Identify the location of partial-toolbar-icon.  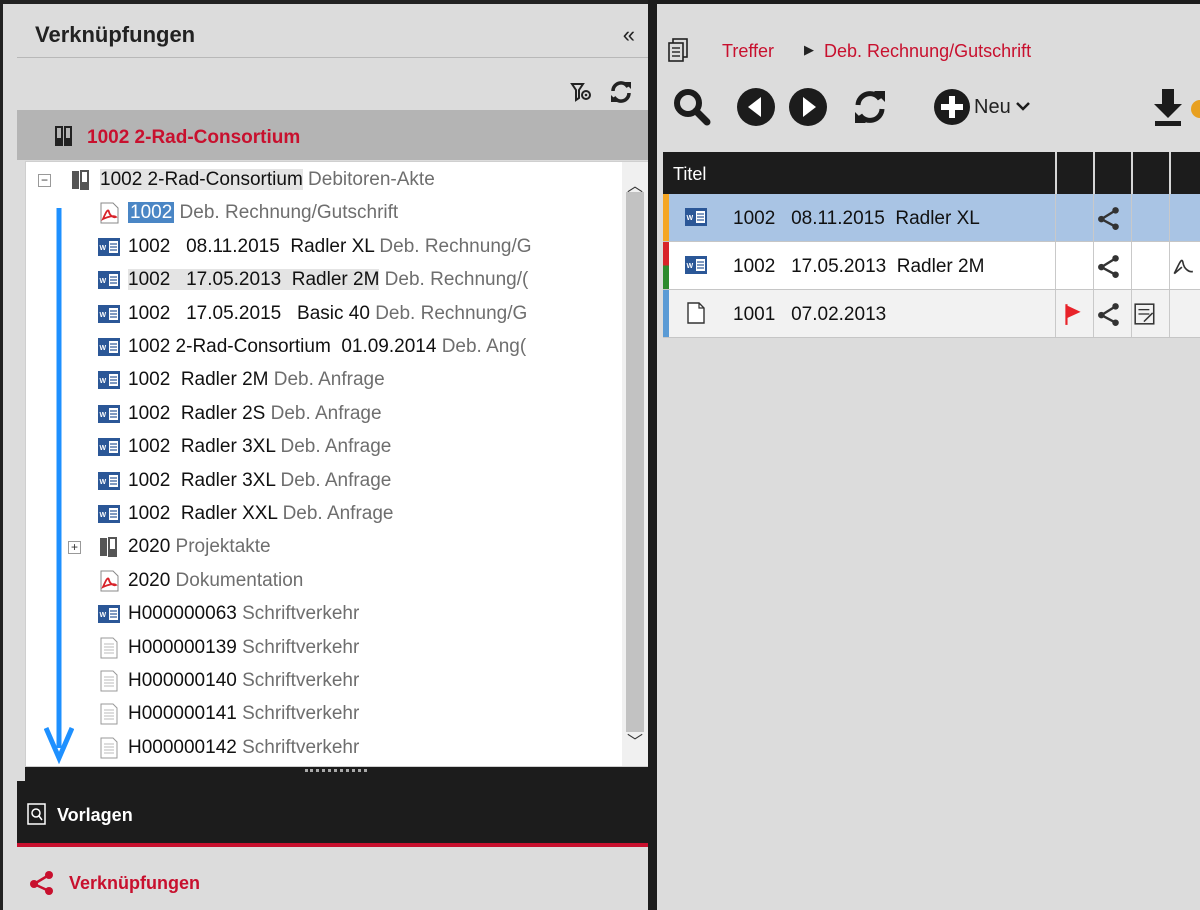
(1195, 109).